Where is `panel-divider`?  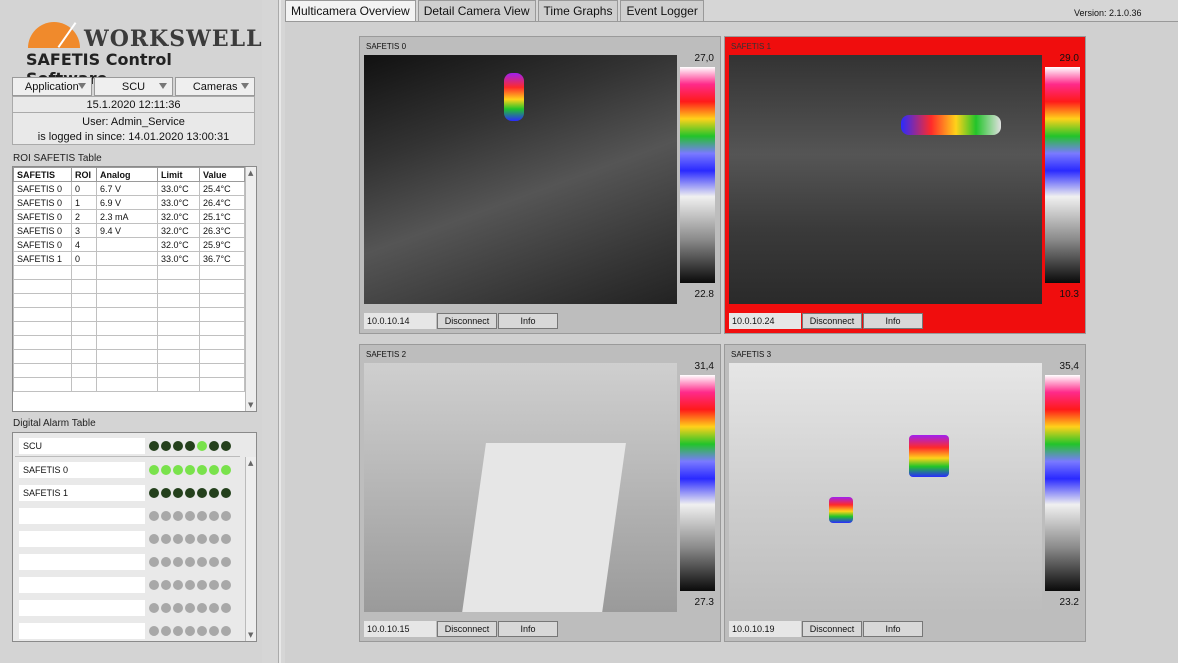 panel-divider is located at coordinates (279, 331).